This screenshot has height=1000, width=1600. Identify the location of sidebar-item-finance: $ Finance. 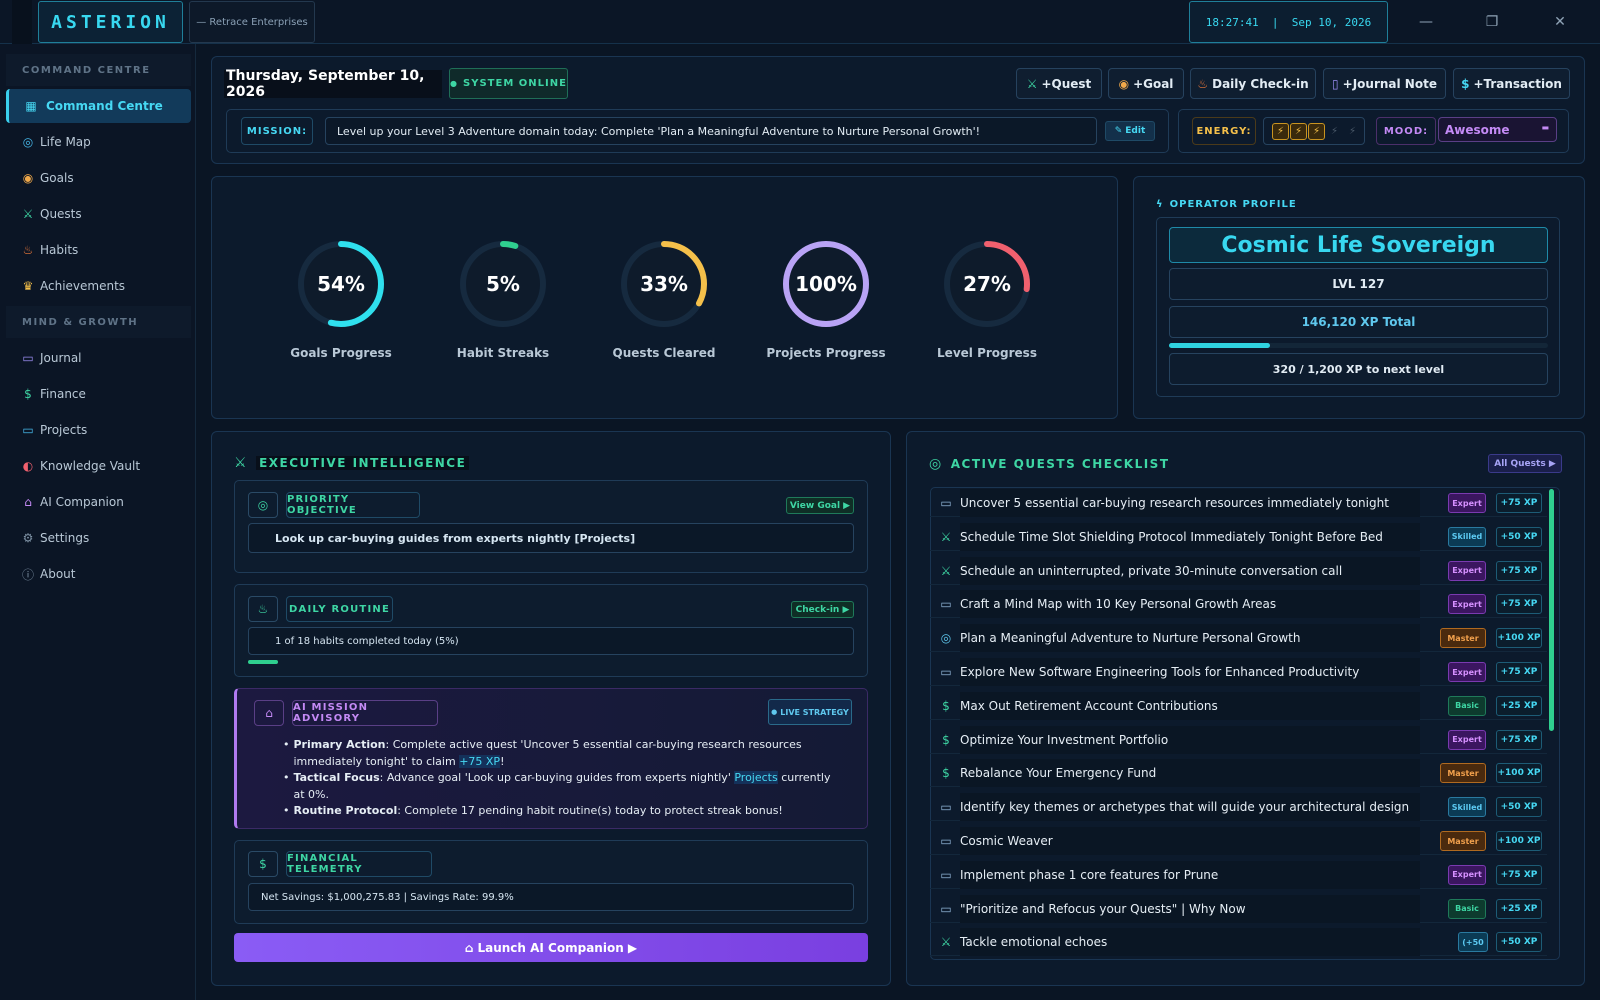
(98, 394).